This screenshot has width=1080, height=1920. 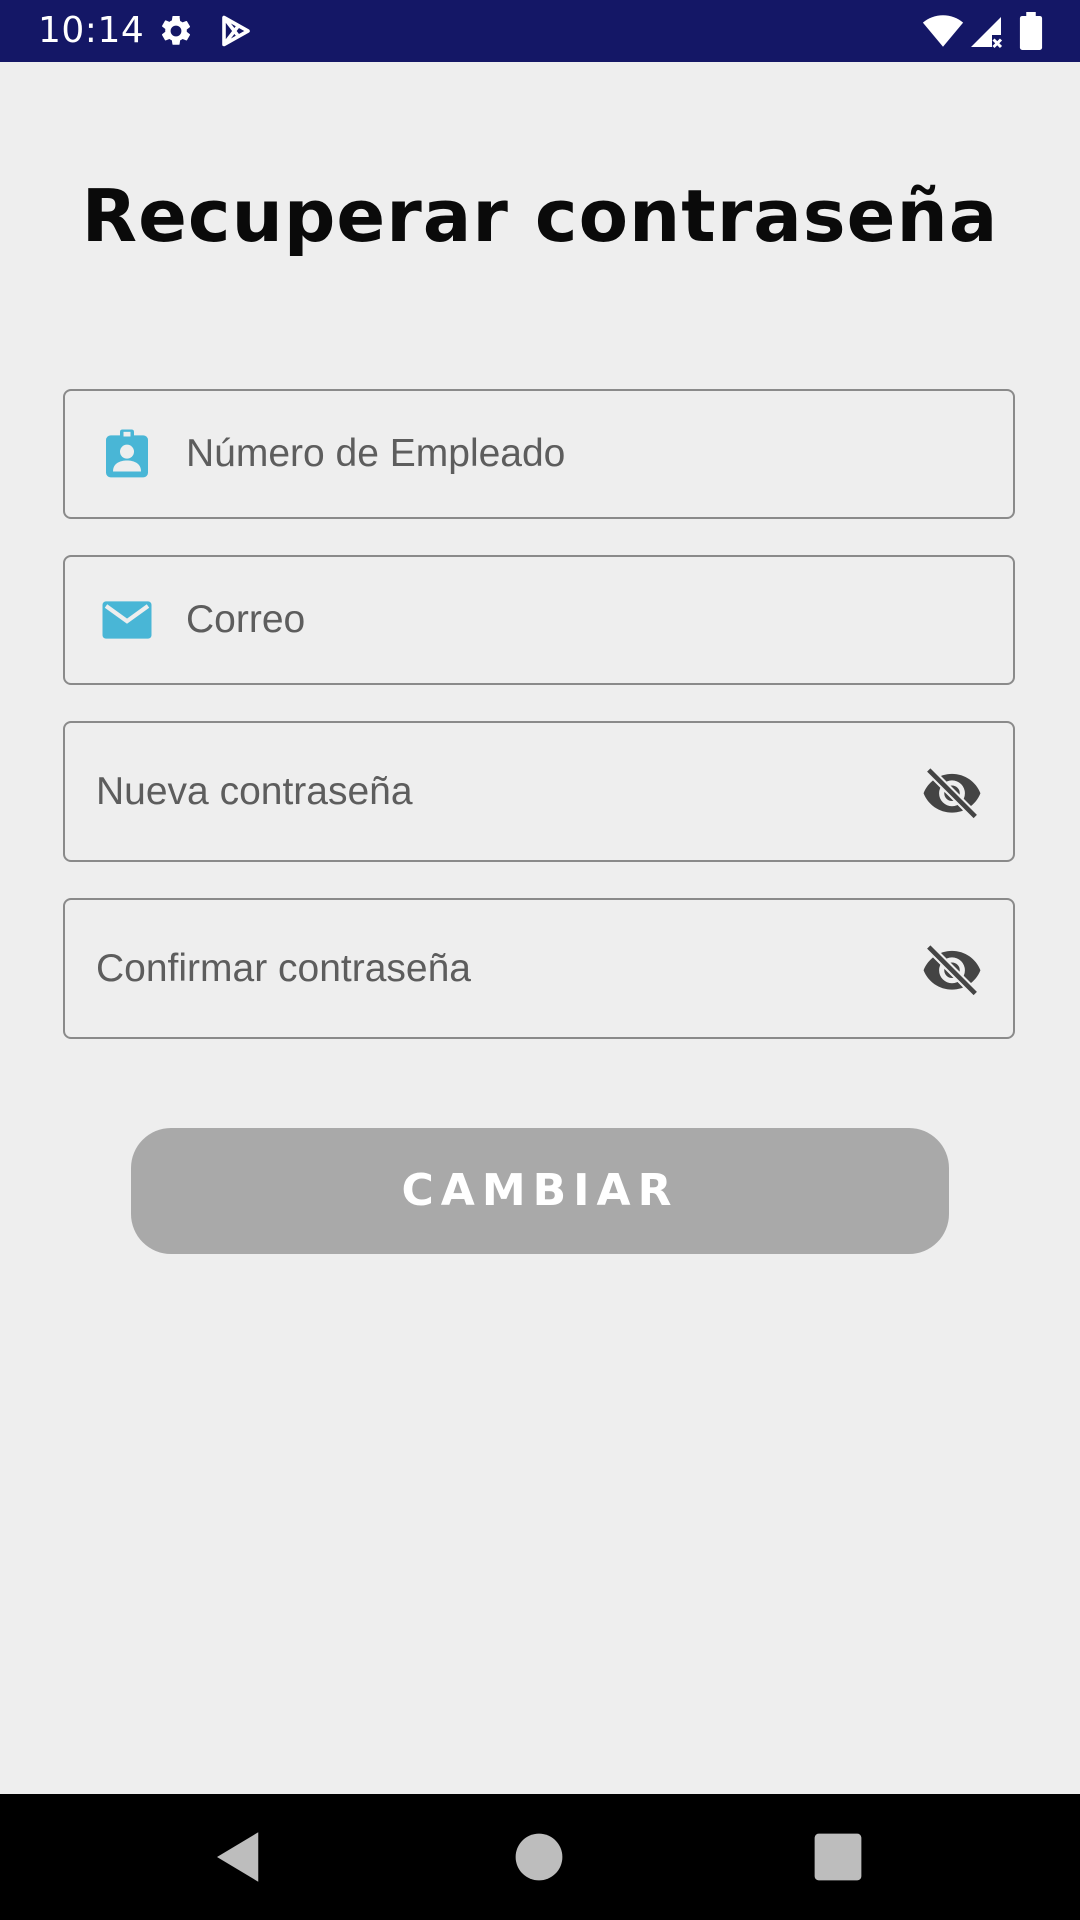 What do you see at coordinates (539, 620) in the screenshot?
I see `email-field: Correo` at bounding box center [539, 620].